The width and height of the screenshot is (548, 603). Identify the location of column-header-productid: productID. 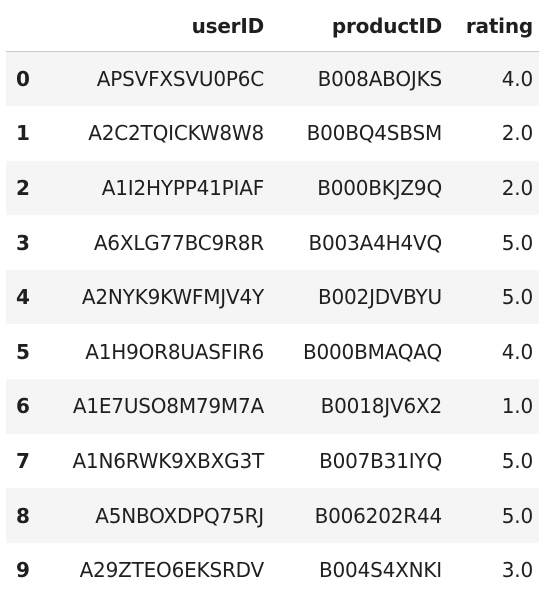
(359, 26).